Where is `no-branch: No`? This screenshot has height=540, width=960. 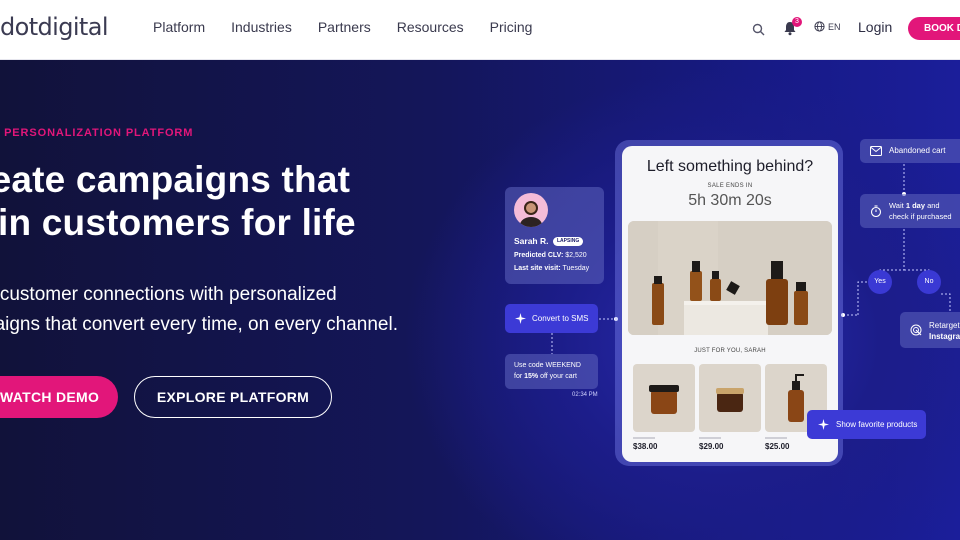
no-branch: No is located at coordinates (929, 282).